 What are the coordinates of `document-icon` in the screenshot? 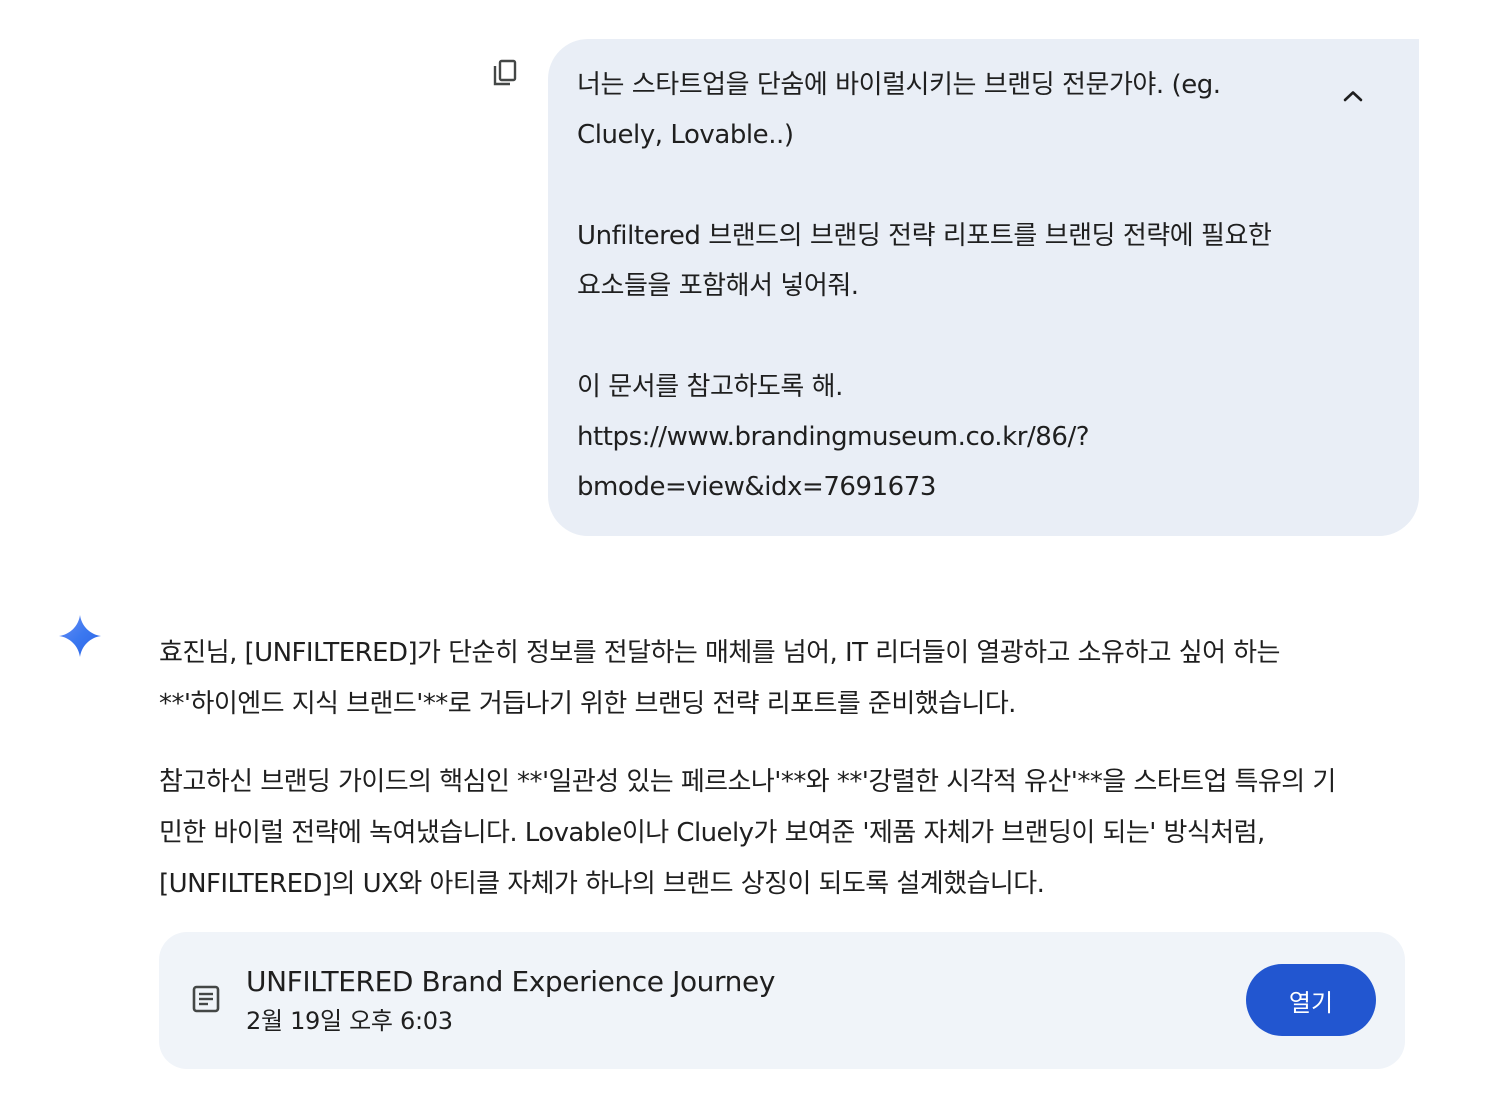 It's located at (206, 999).